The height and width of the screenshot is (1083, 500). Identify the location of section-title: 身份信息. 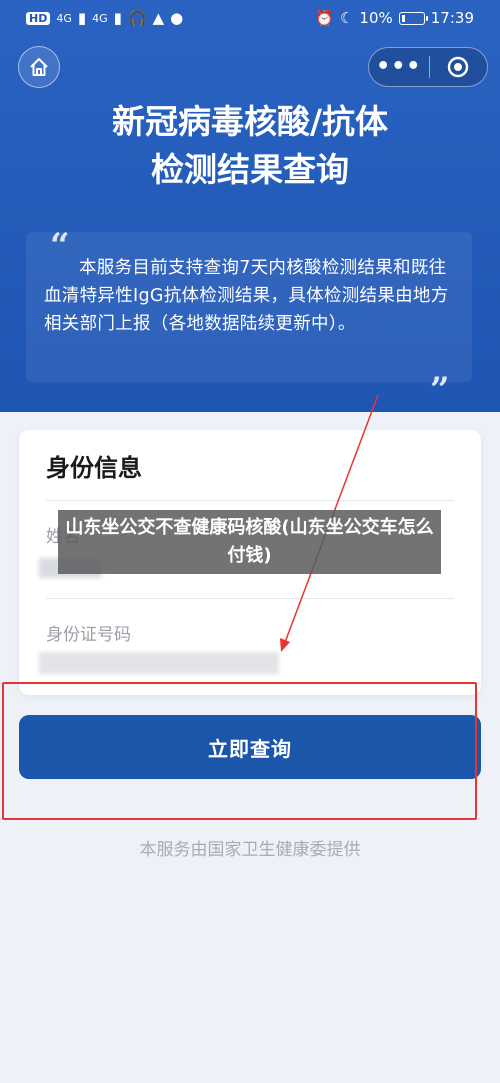
(94, 468).